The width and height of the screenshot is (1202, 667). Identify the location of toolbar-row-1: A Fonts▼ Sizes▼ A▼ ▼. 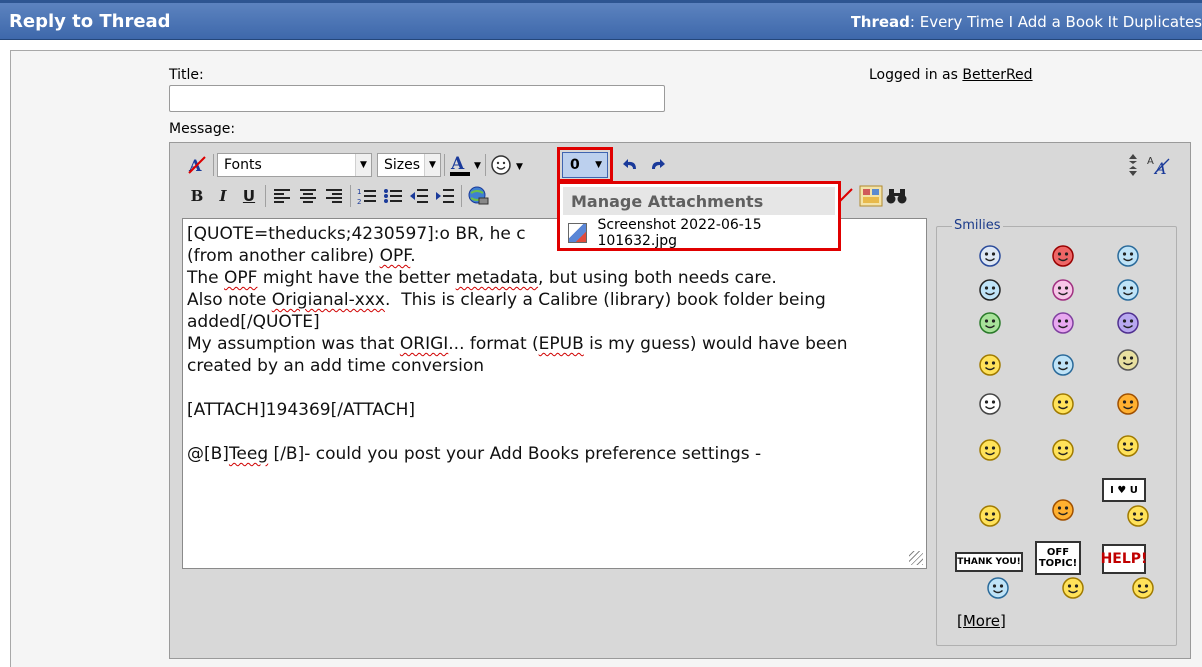
(355, 165).